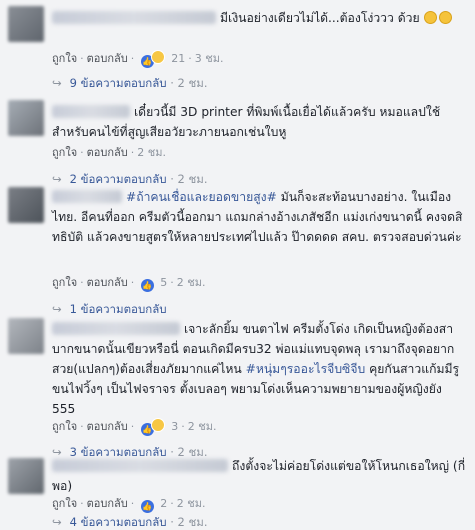 Image resolution: width=475 pixels, height=530 pixels. What do you see at coordinates (118, 309) in the screenshot?
I see `replies-count: 1 ข้อความตอบกลับ` at bounding box center [118, 309].